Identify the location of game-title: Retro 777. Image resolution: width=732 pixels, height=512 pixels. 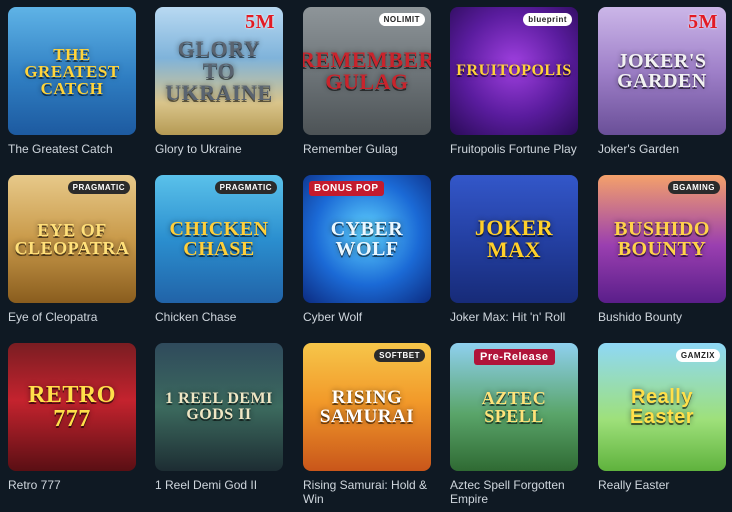
(73, 485).